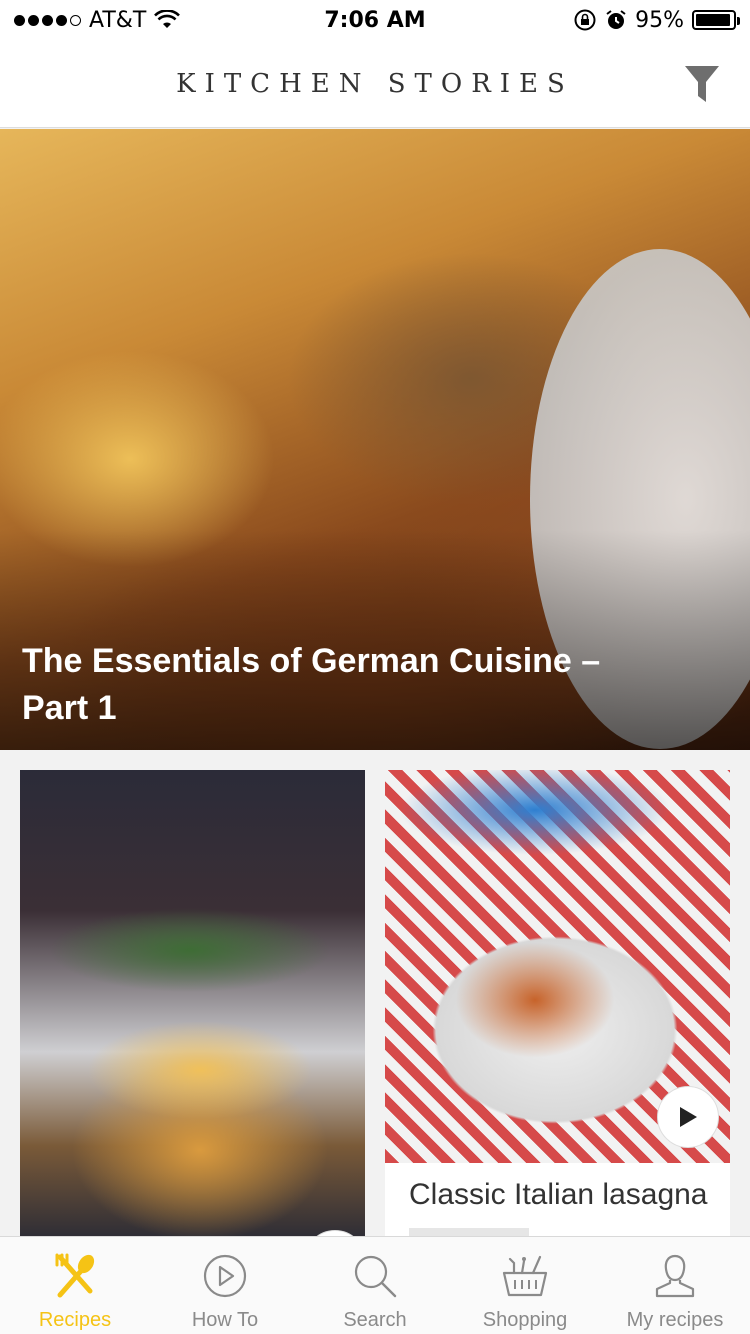  What do you see at coordinates (75, 1320) in the screenshot?
I see `tab-label: Recipes` at bounding box center [75, 1320].